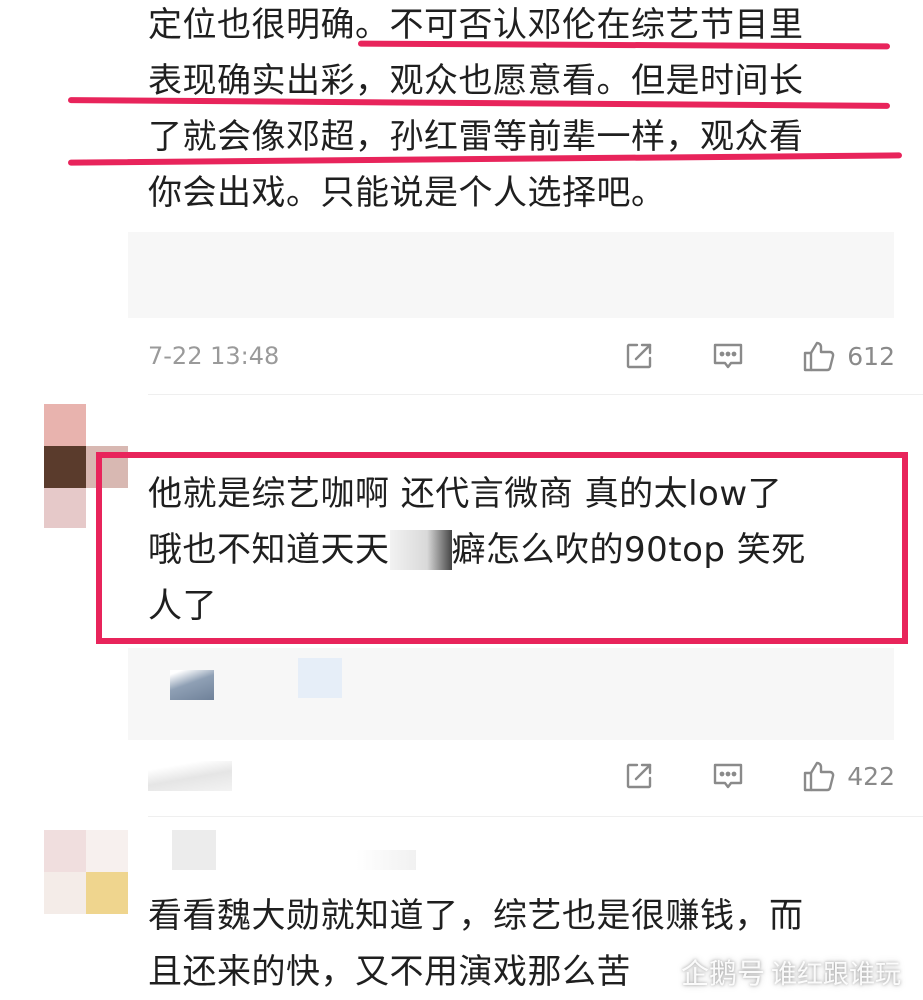 This screenshot has width=923, height=1000. What do you see at coordinates (182, 606) in the screenshot?
I see `comment-line: 人了` at bounding box center [182, 606].